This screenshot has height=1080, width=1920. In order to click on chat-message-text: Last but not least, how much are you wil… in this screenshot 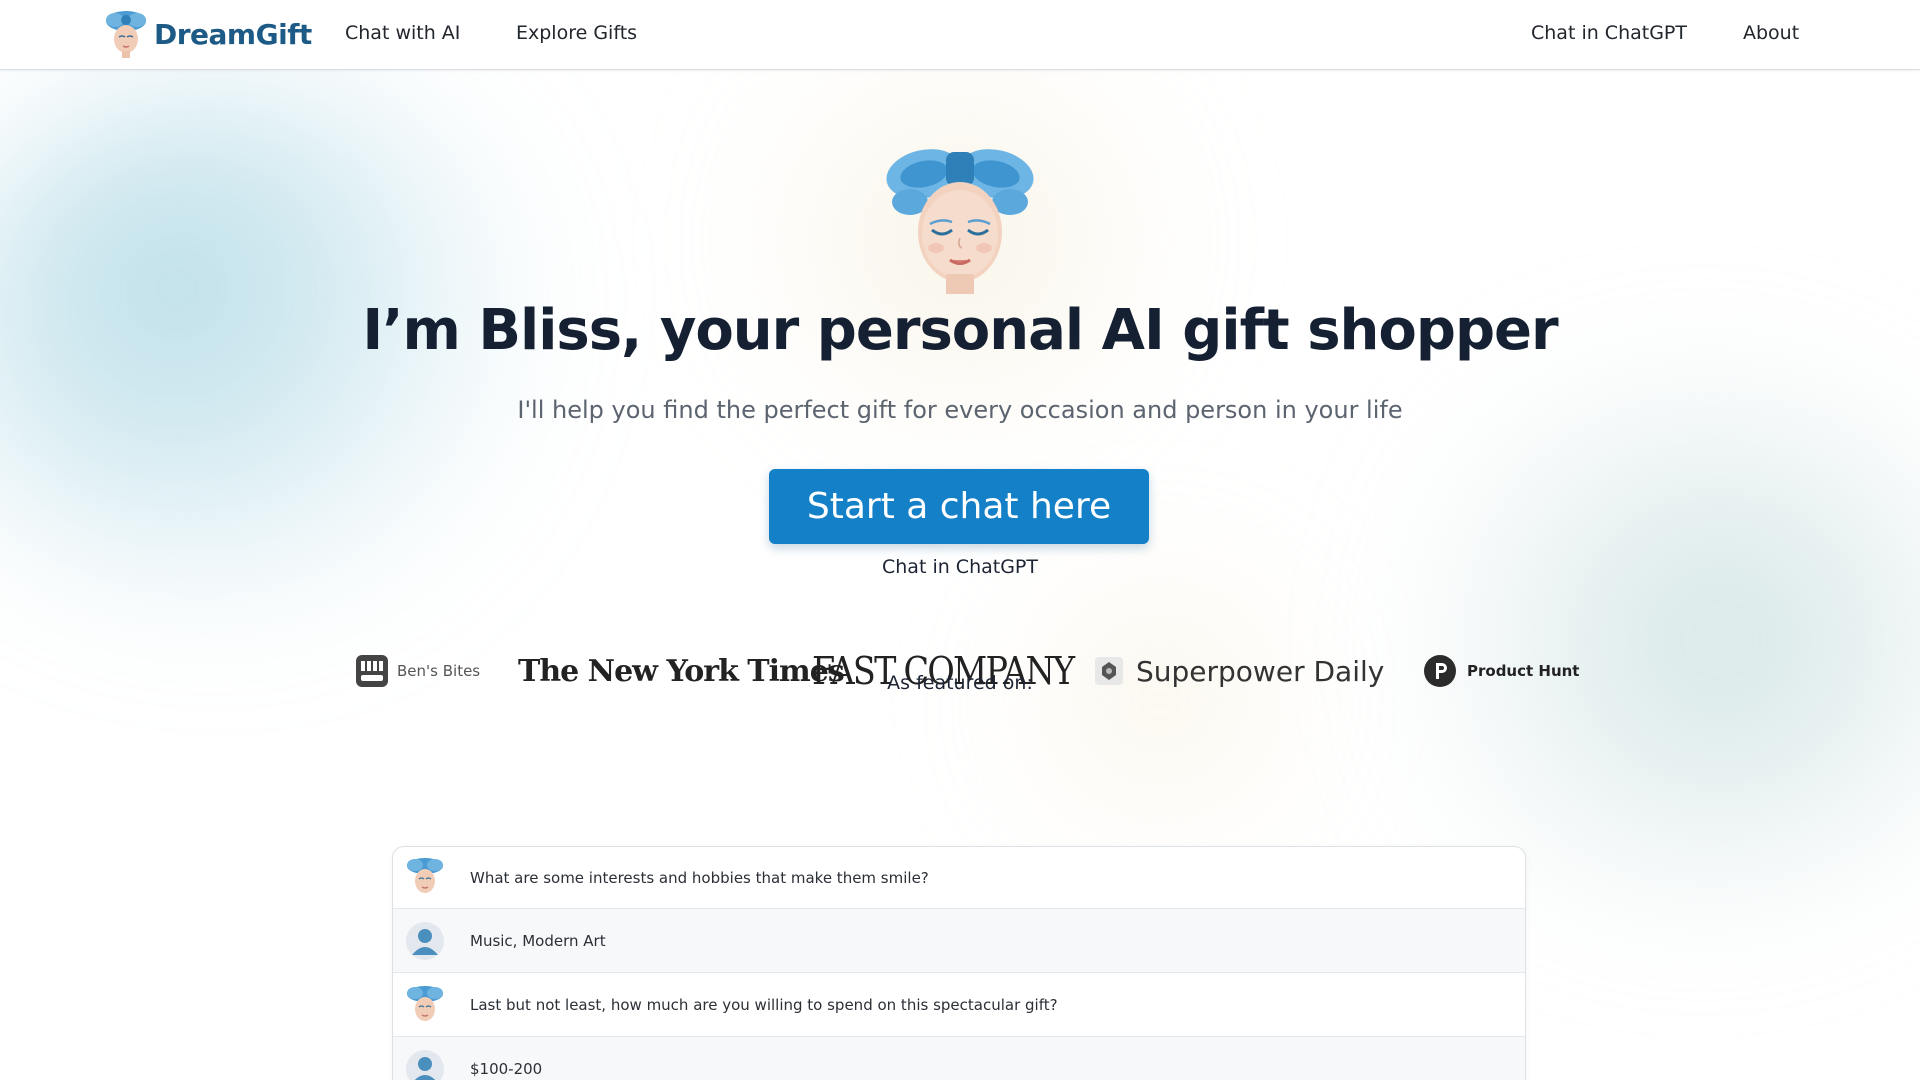, I will do `click(764, 1004)`.